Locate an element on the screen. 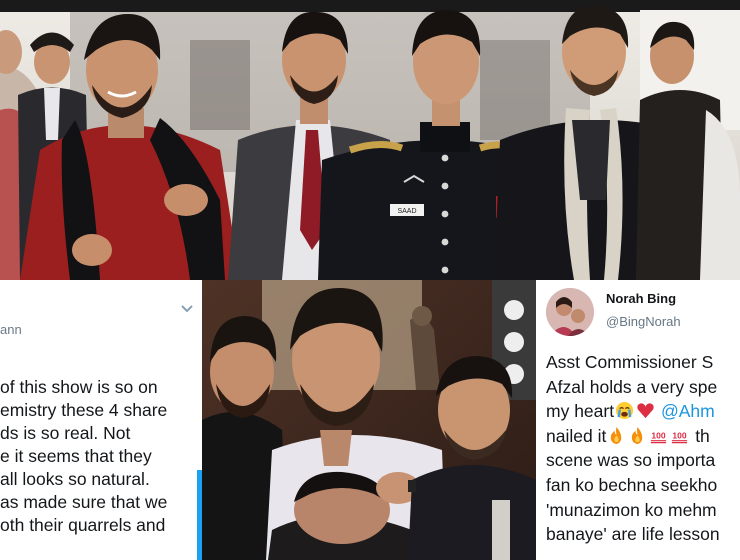  tweet-line: e it seems that they is located at coordinates (76, 456).